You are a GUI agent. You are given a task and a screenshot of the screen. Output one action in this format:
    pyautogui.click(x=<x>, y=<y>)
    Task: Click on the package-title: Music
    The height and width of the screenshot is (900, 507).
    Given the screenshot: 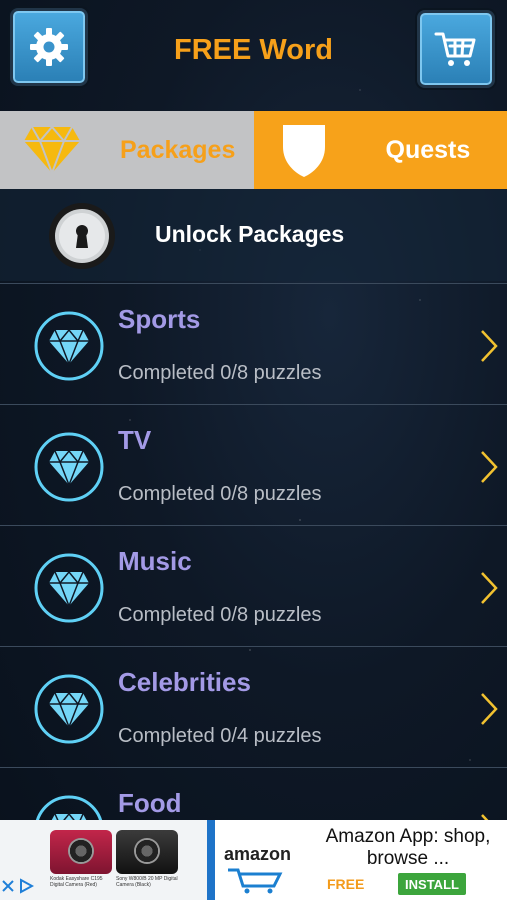 What is the action you would take?
    pyautogui.click(x=155, y=561)
    